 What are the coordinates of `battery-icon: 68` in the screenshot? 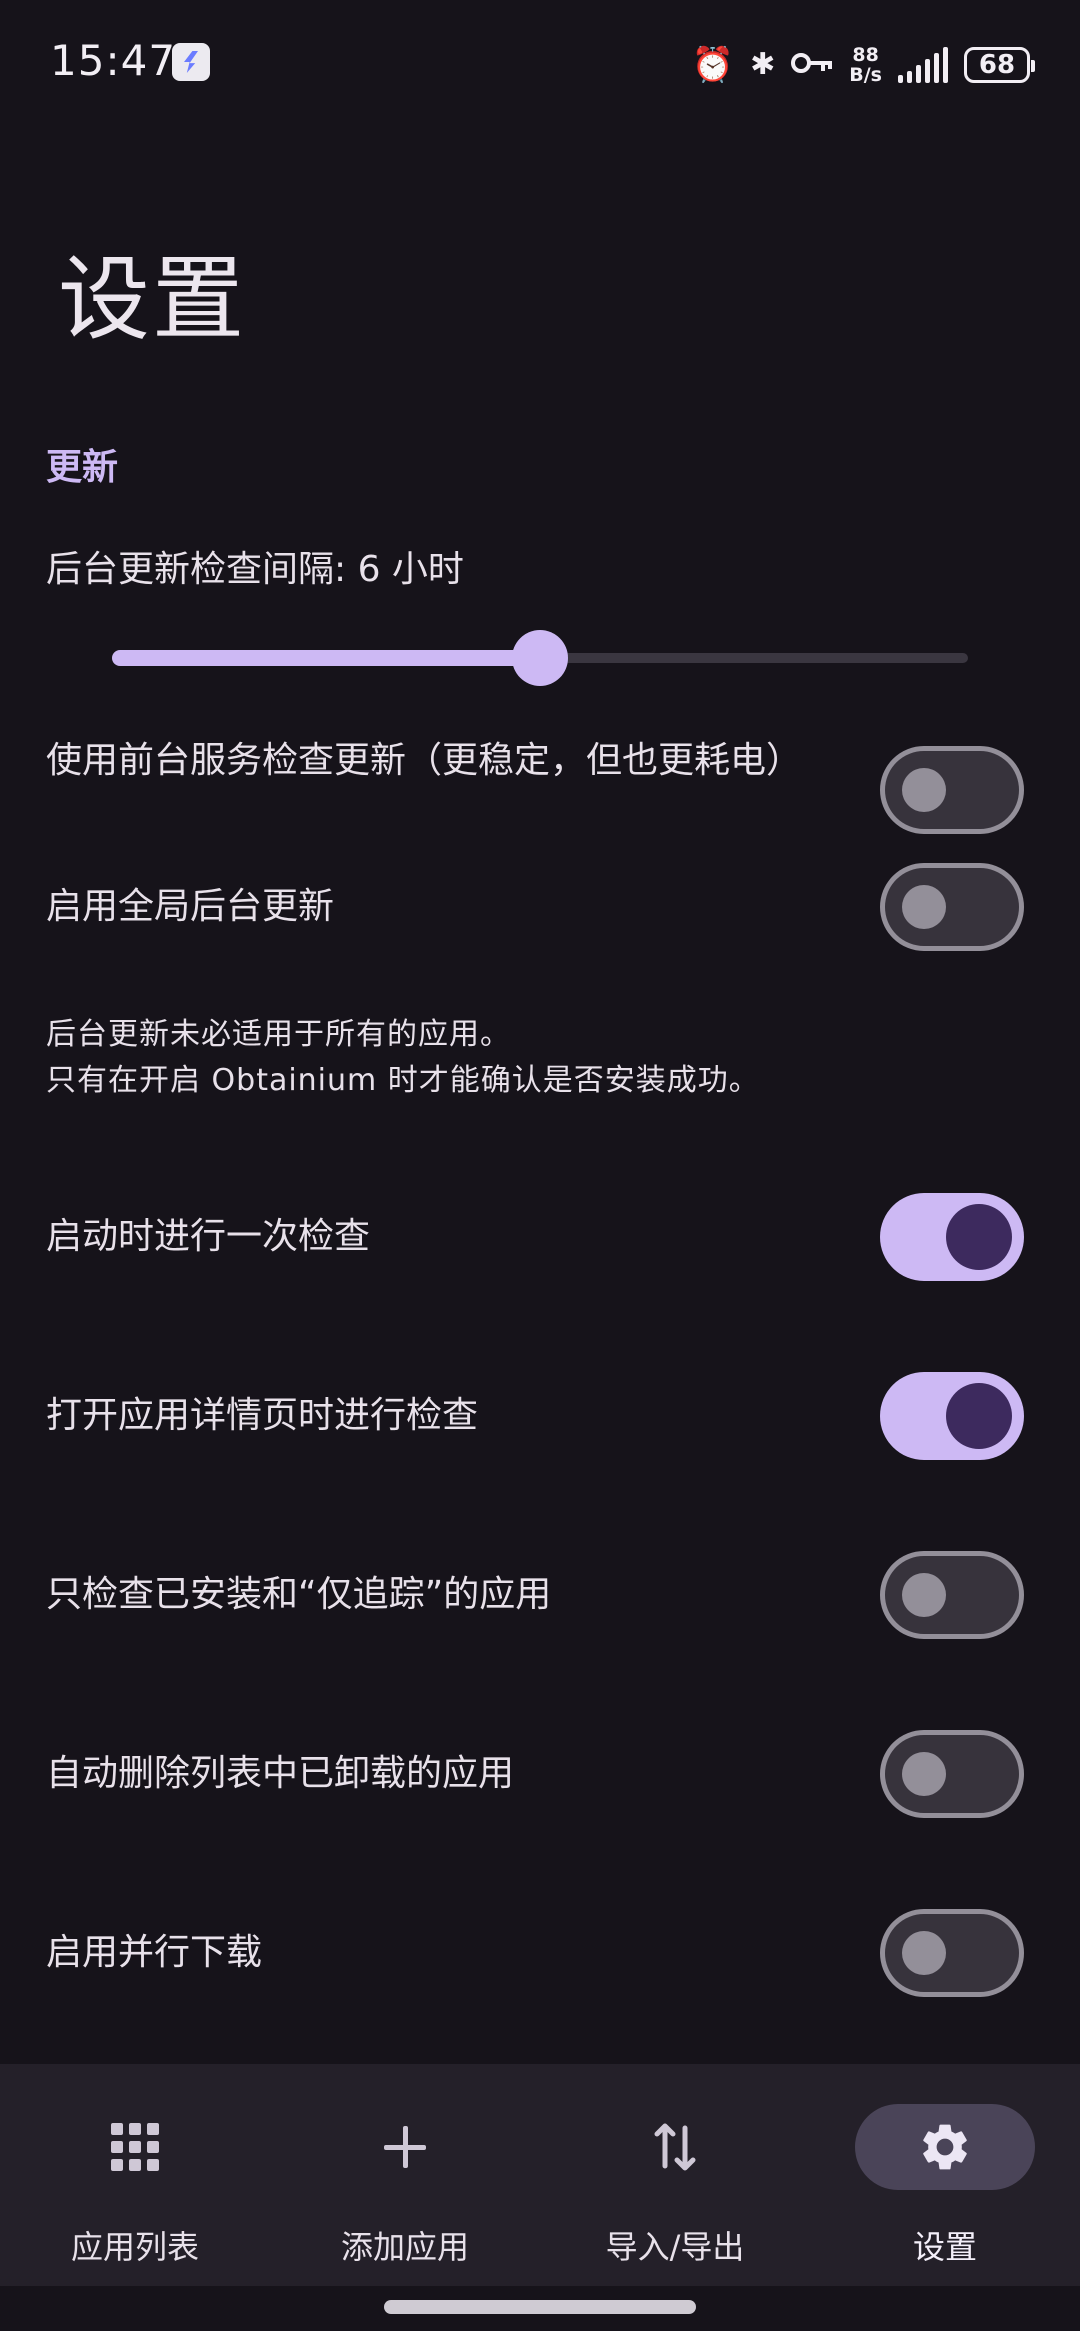 It's located at (999, 65).